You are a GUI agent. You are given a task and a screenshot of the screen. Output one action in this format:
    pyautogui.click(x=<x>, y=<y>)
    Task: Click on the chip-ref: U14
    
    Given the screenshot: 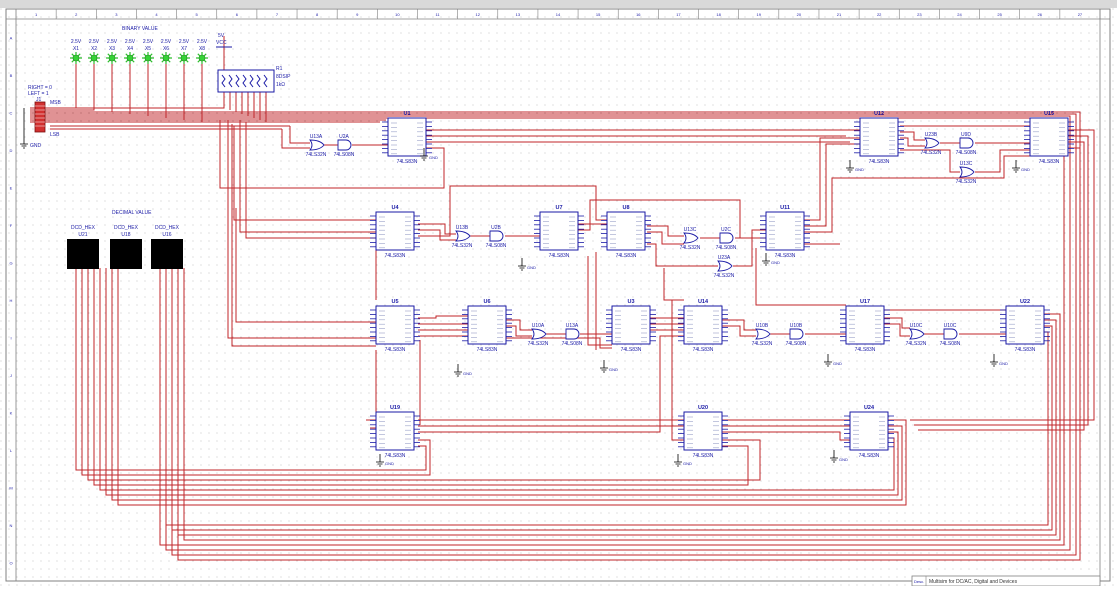 What is the action you would take?
    pyautogui.click(x=703, y=302)
    